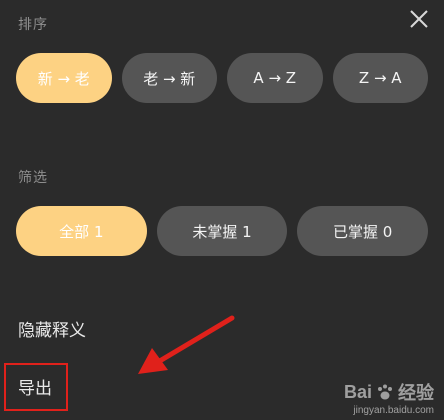 Image resolution: width=444 pixels, height=420 pixels. I want to click on sort-z-to-a-chip: Z → A, so click(380, 78).